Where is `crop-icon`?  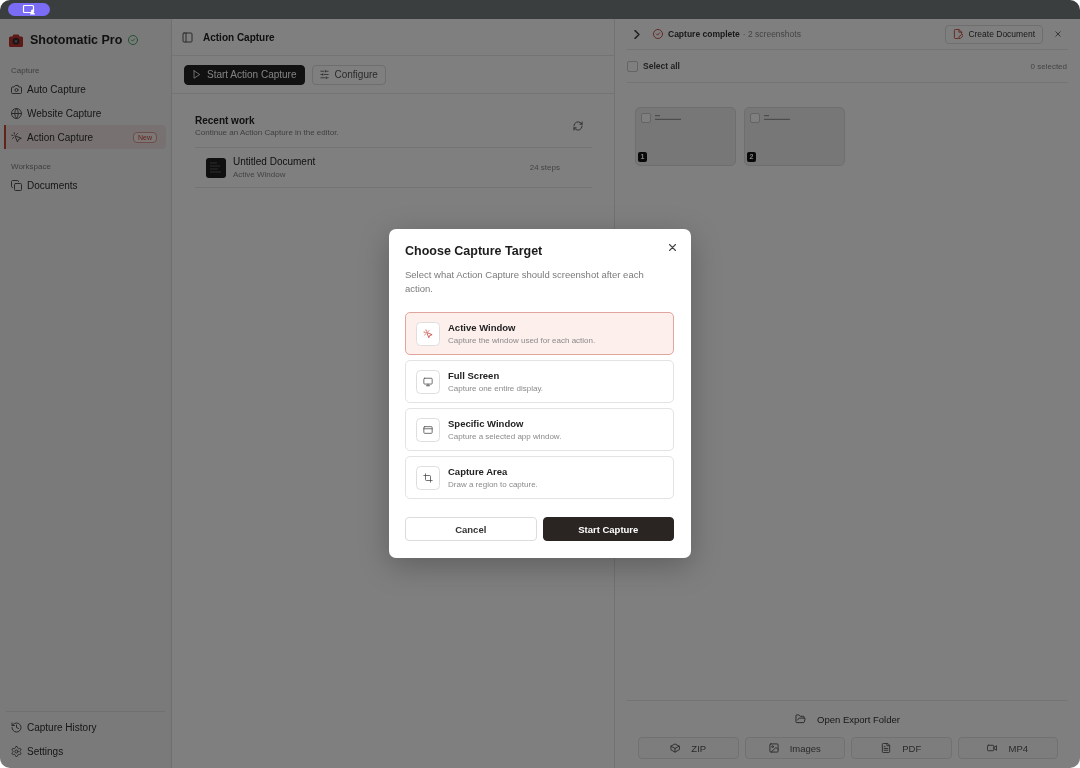 crop-icon is located at coordinates (428, 477).